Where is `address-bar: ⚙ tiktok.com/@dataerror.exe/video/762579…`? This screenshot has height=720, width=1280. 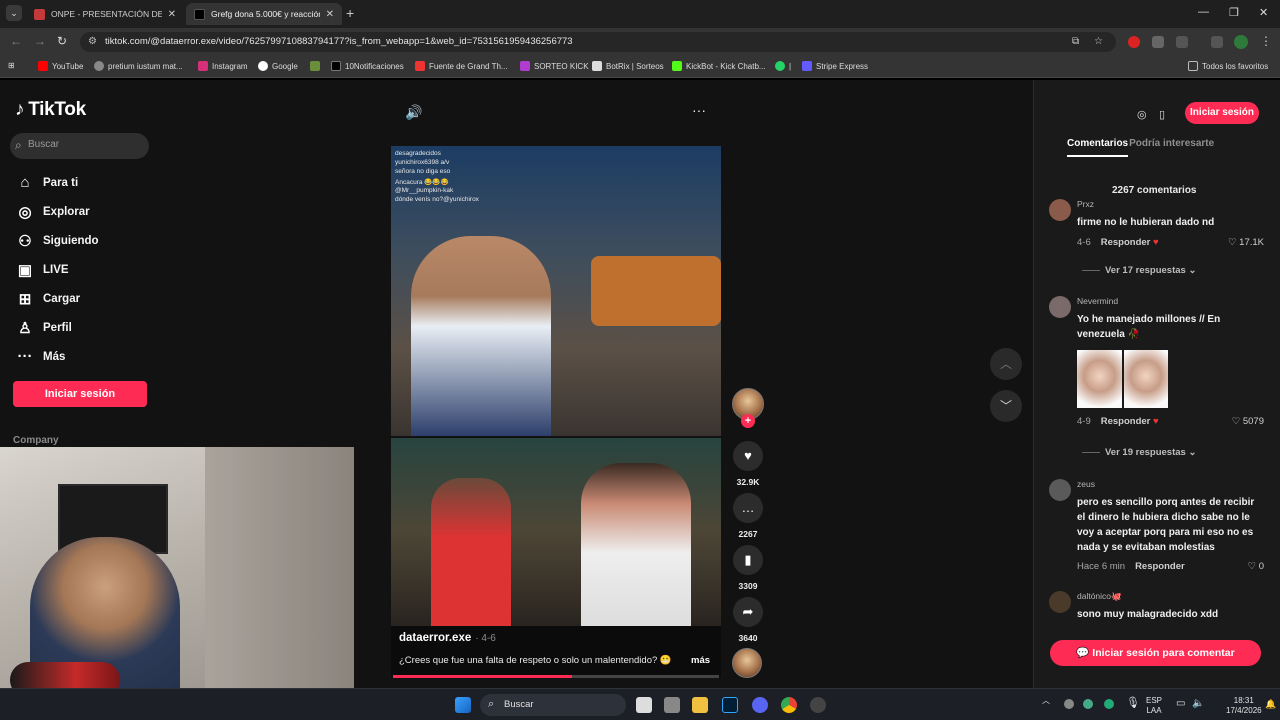 address-bar: ⚙ tiktok.com/@dataerror.exe/video/762579… is located at coordinates (598, 42).